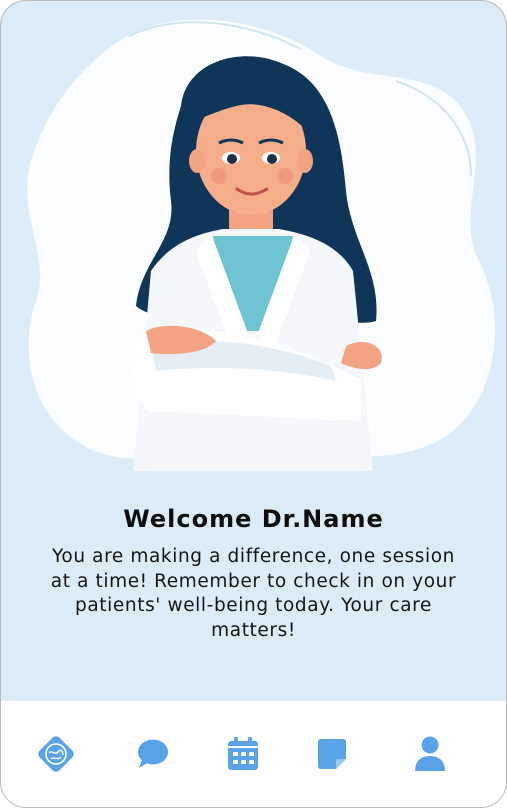 Image resolution: width=507 pixels, height=808 pixels. I want to click on nav-item-calendar, so click(243, 756).